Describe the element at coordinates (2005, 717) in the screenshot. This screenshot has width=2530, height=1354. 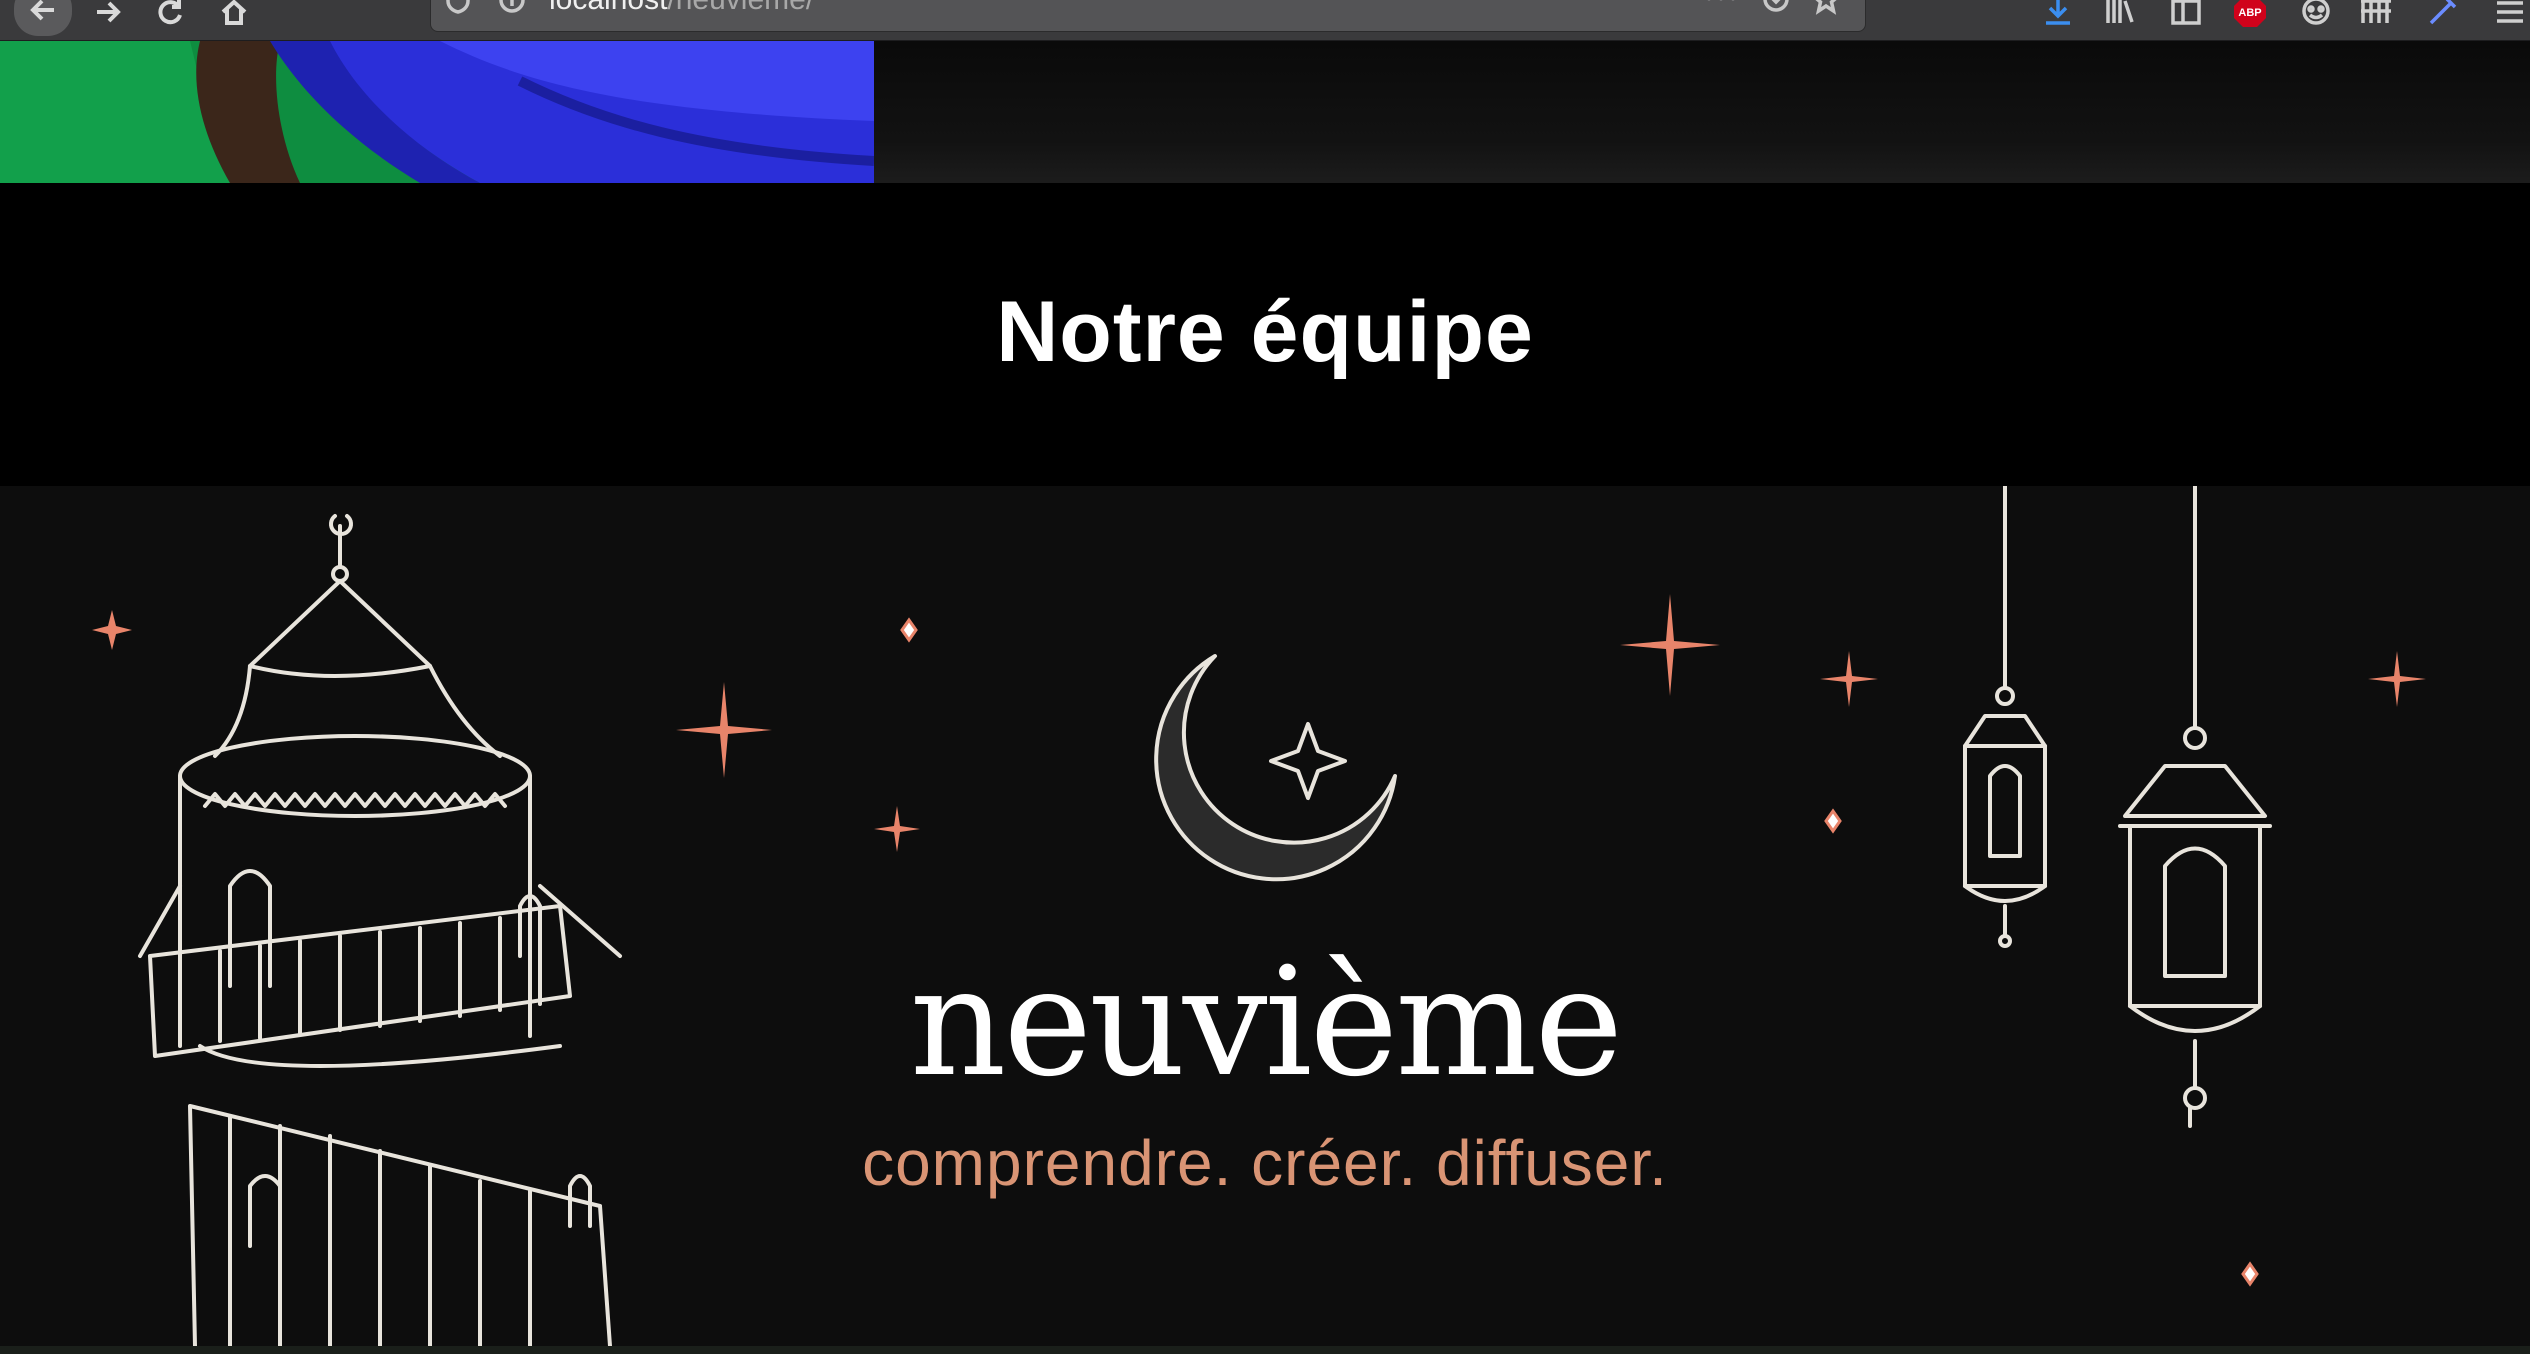
I see `small-lantern-illustration` at that location.